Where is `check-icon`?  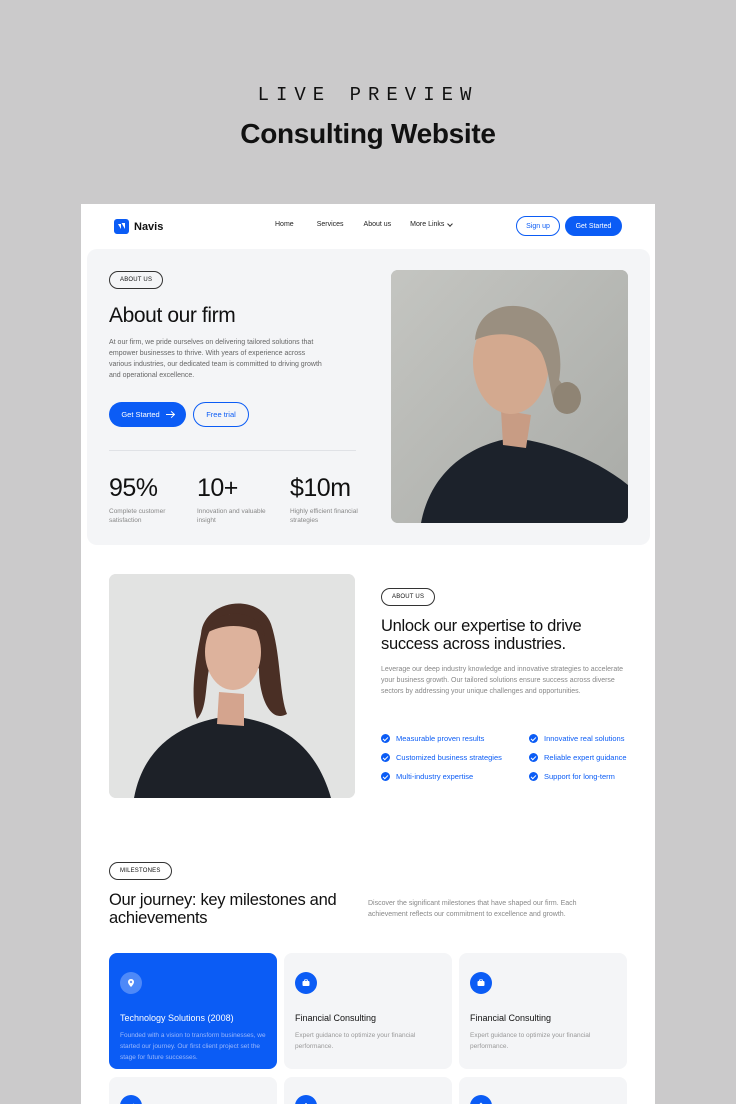
check-icon is located at coordinates (131, 1099).